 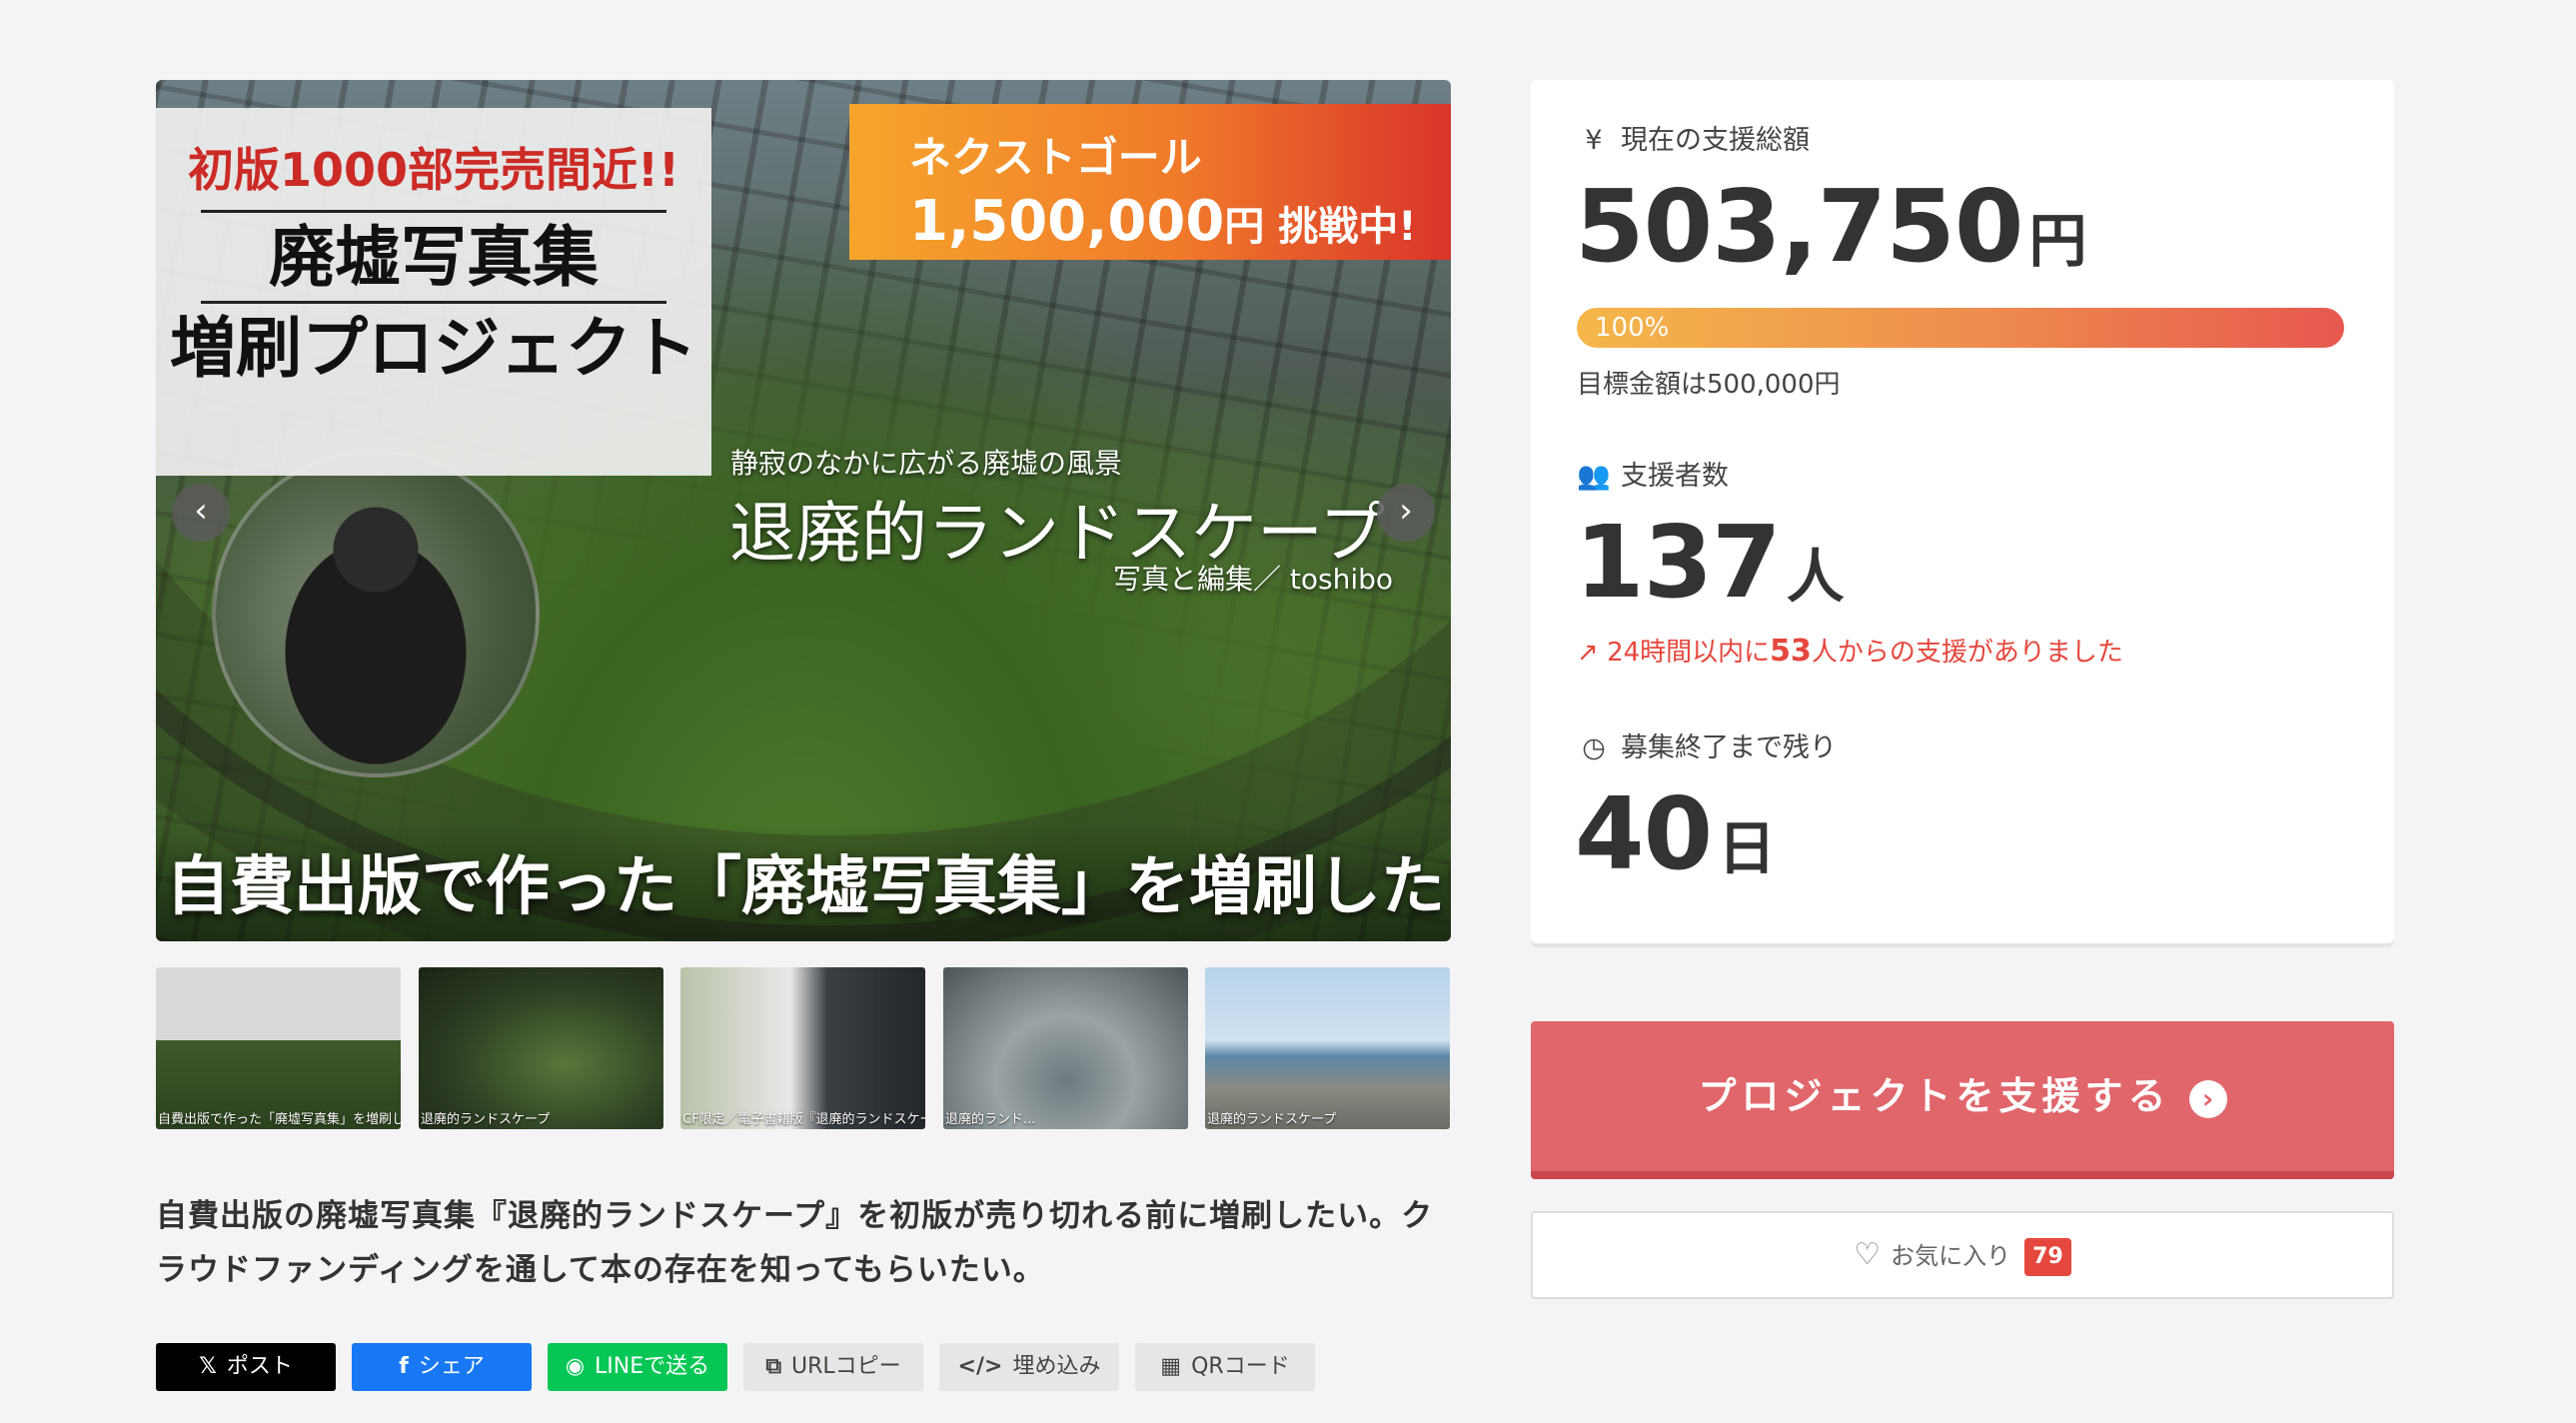 What do you see at coordinates (1632, 328) in the screenshot?
I see `progress-percent: 100%` at bounding box center [1632, 328].